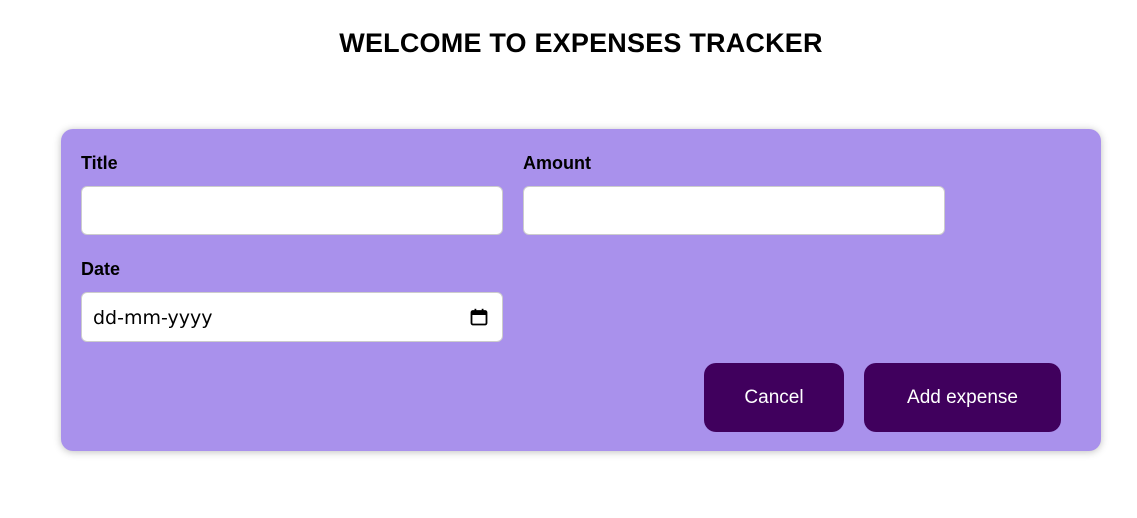 The height and width of the screenshot is (518, 1137). What do you see at coordinates (962, 397) in the screenshot?
I see `add-expense-button: Add expense` at bounding box center [962, 397].